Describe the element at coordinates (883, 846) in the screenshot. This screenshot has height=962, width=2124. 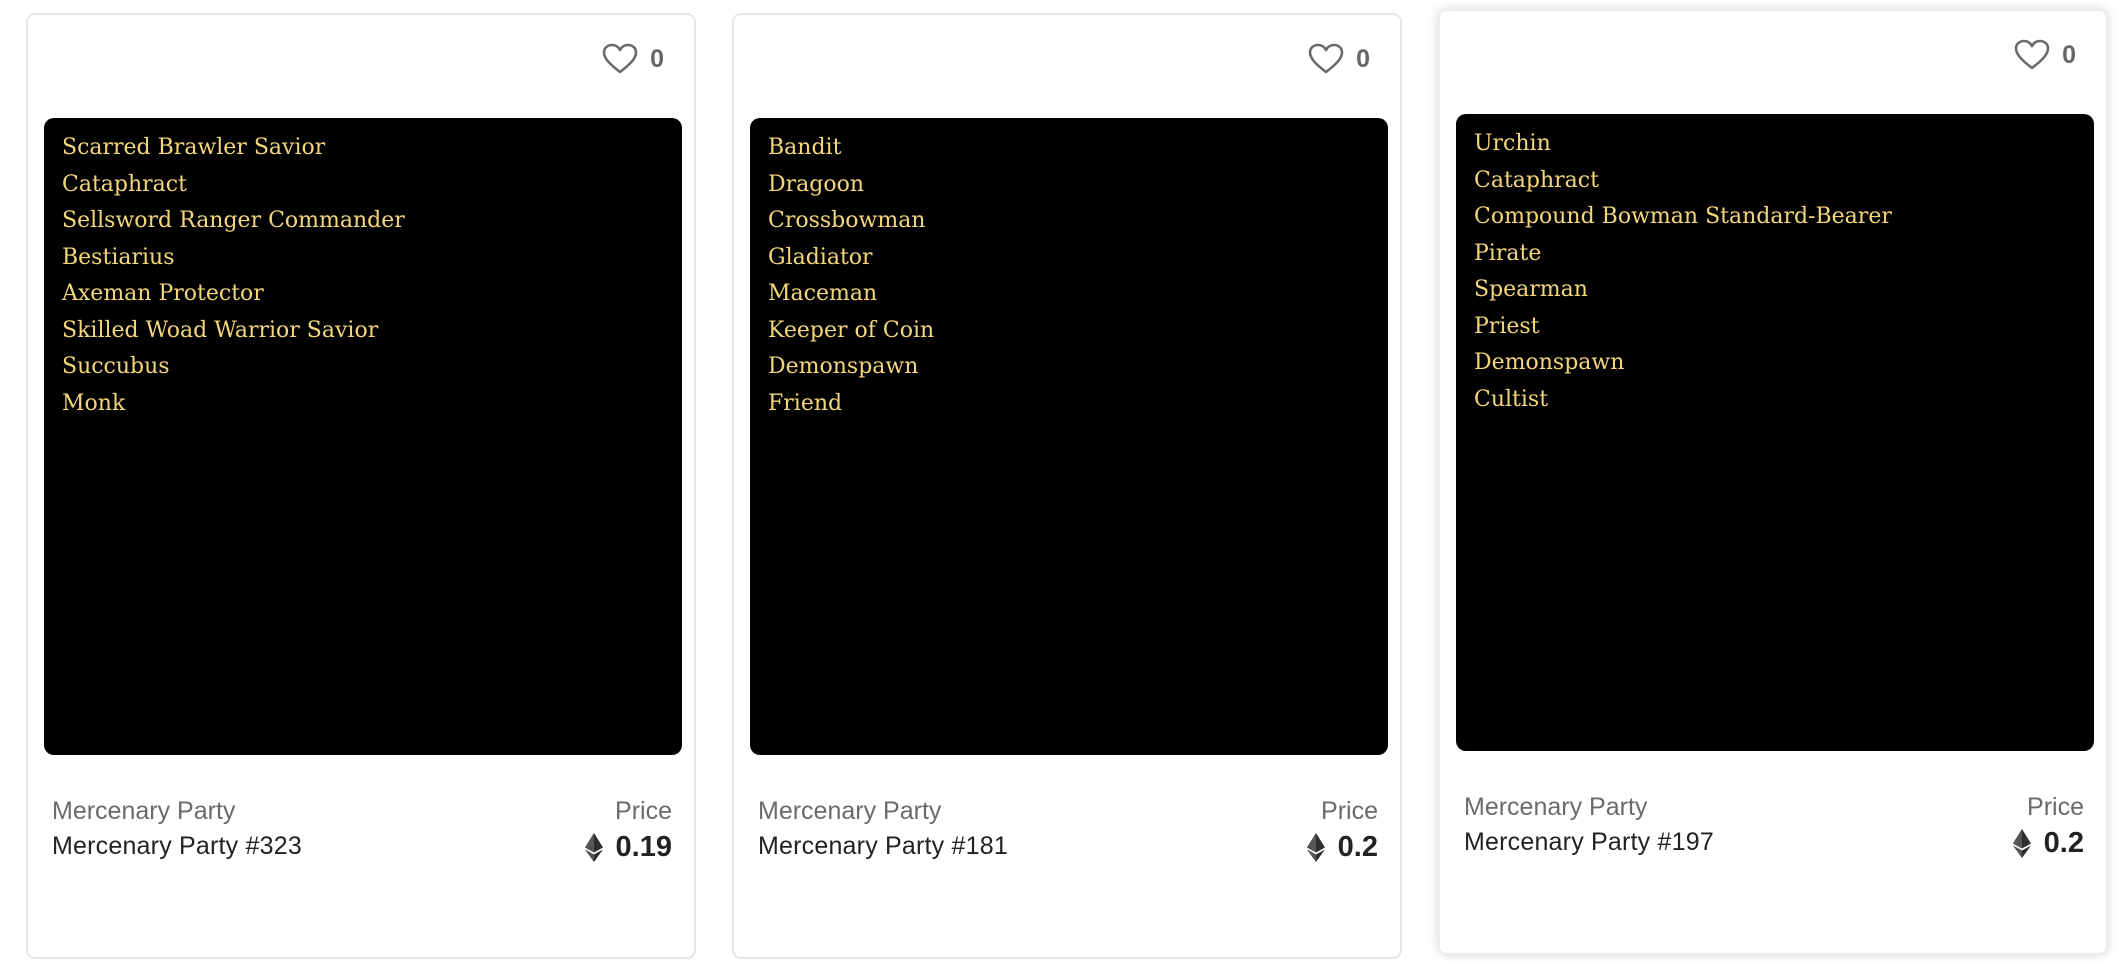
I see `item-title: Mercenary Party #181` at that location.